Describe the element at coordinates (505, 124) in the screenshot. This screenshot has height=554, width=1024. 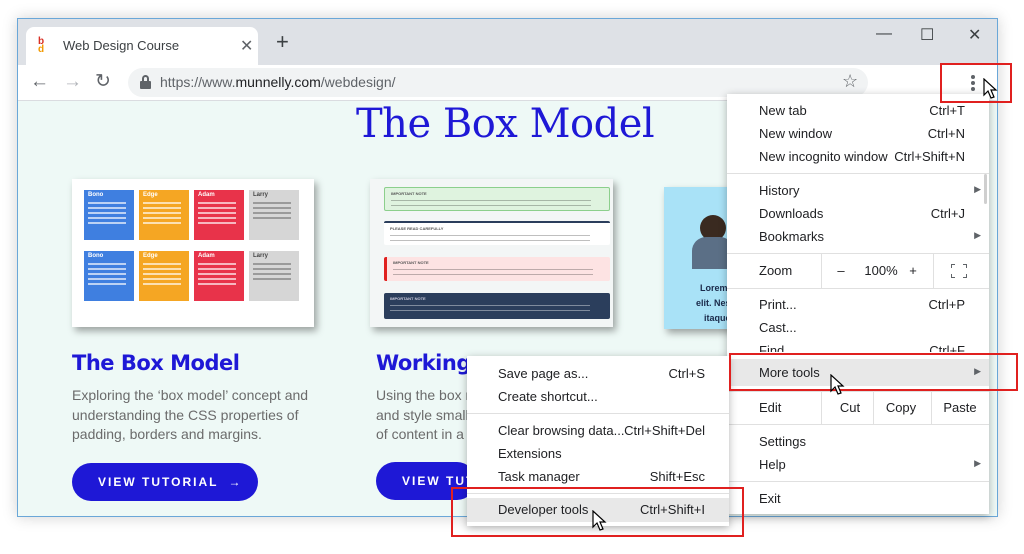
I see `page-heading: The Box Model` at that location.